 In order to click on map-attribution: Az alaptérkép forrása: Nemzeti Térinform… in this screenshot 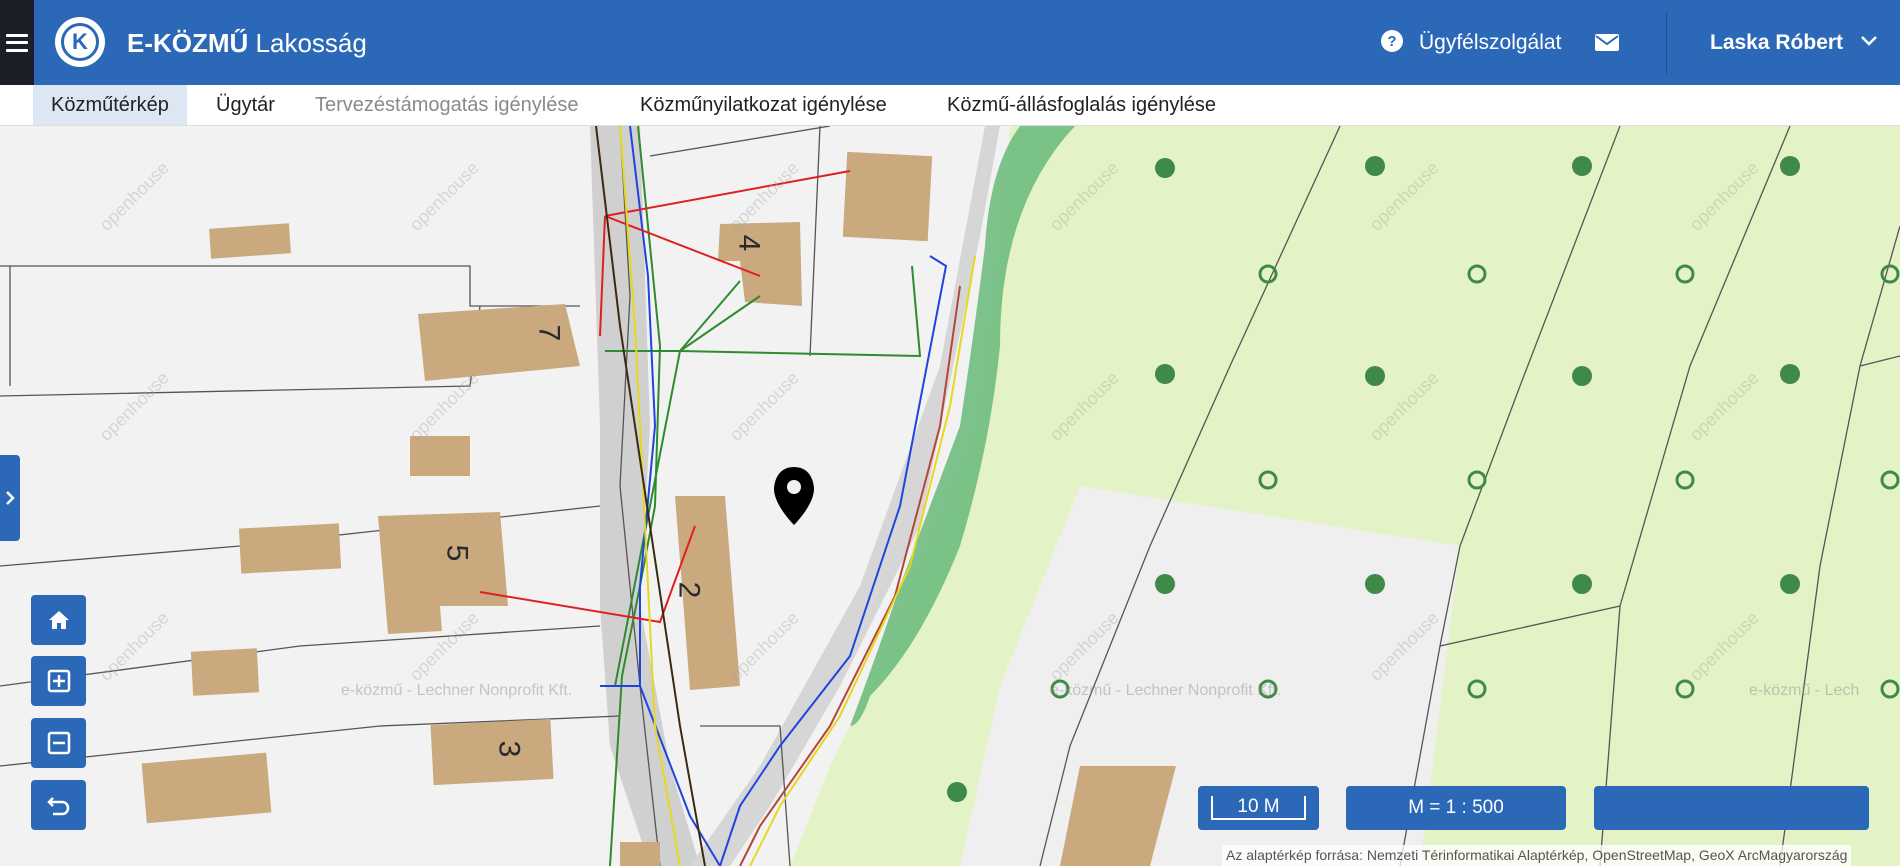, I will do `click(1537, 855)`.